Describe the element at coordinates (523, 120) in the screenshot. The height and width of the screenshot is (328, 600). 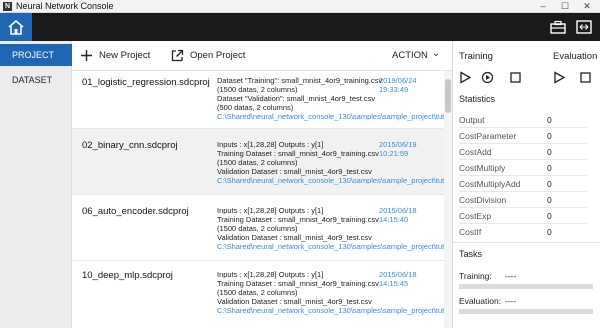
I see `stat-row: Output 0` at that location.